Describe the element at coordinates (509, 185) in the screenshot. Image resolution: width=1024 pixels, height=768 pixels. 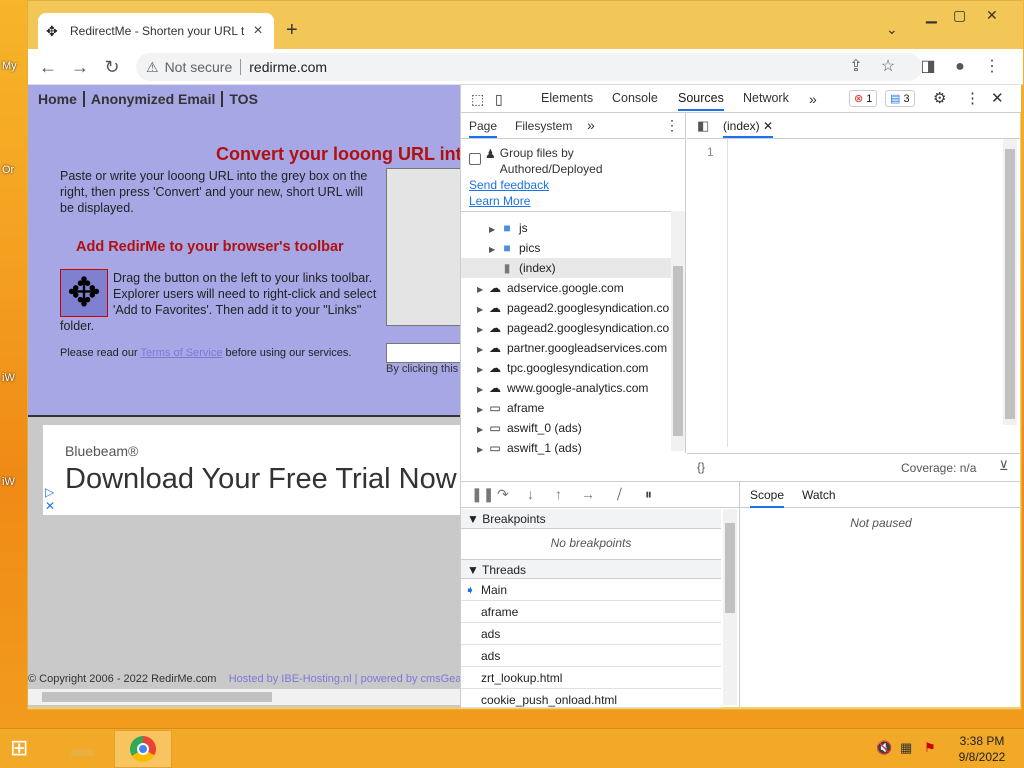
I see `send-feedback-link: Send feedback` at that location.